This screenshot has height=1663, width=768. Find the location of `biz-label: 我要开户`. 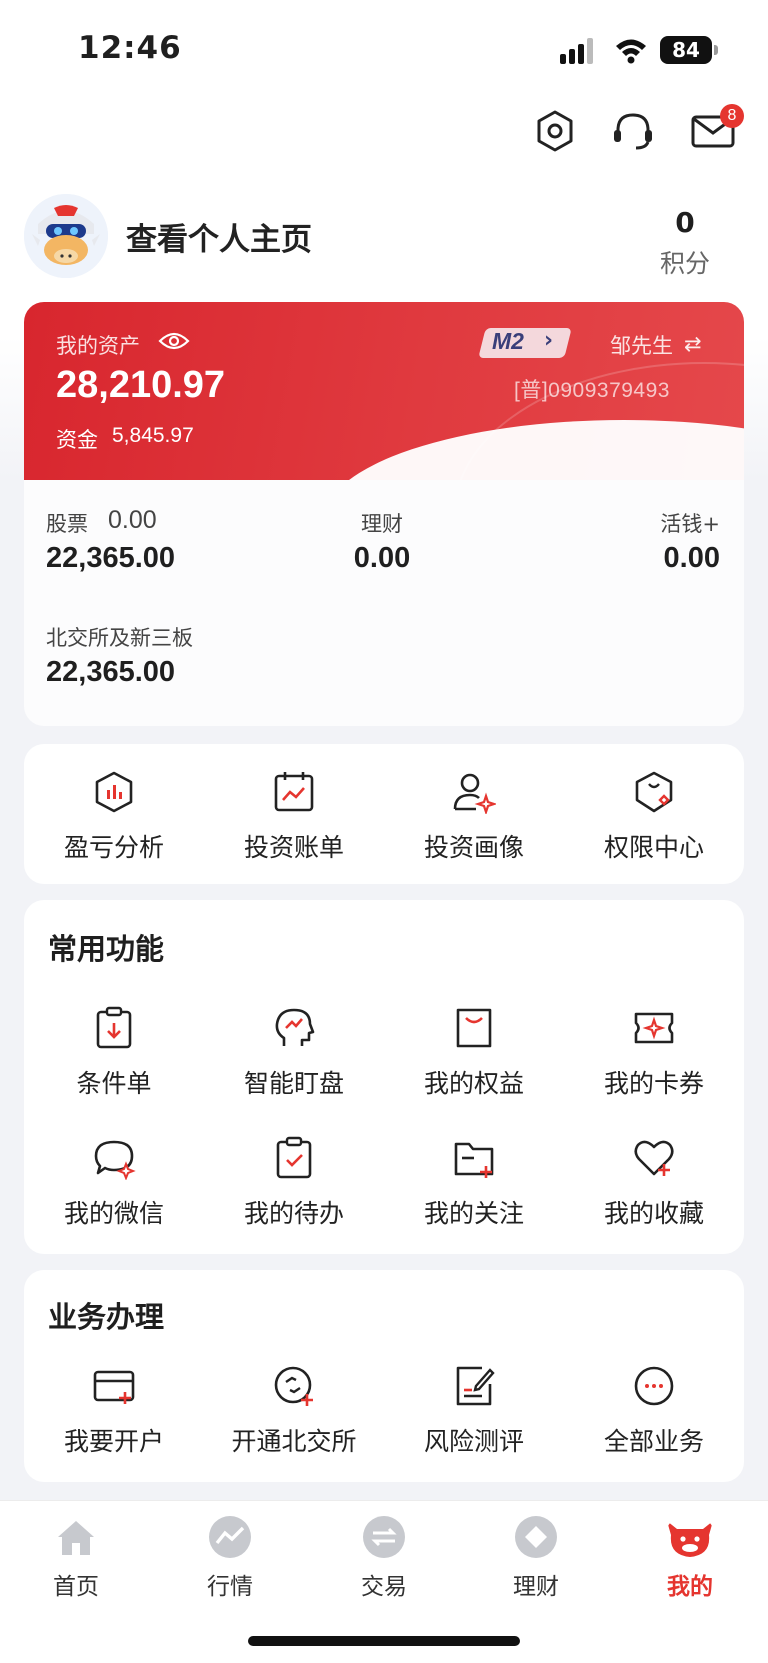

biz-label: 我要开户 is located at coordinates (113, 1441).